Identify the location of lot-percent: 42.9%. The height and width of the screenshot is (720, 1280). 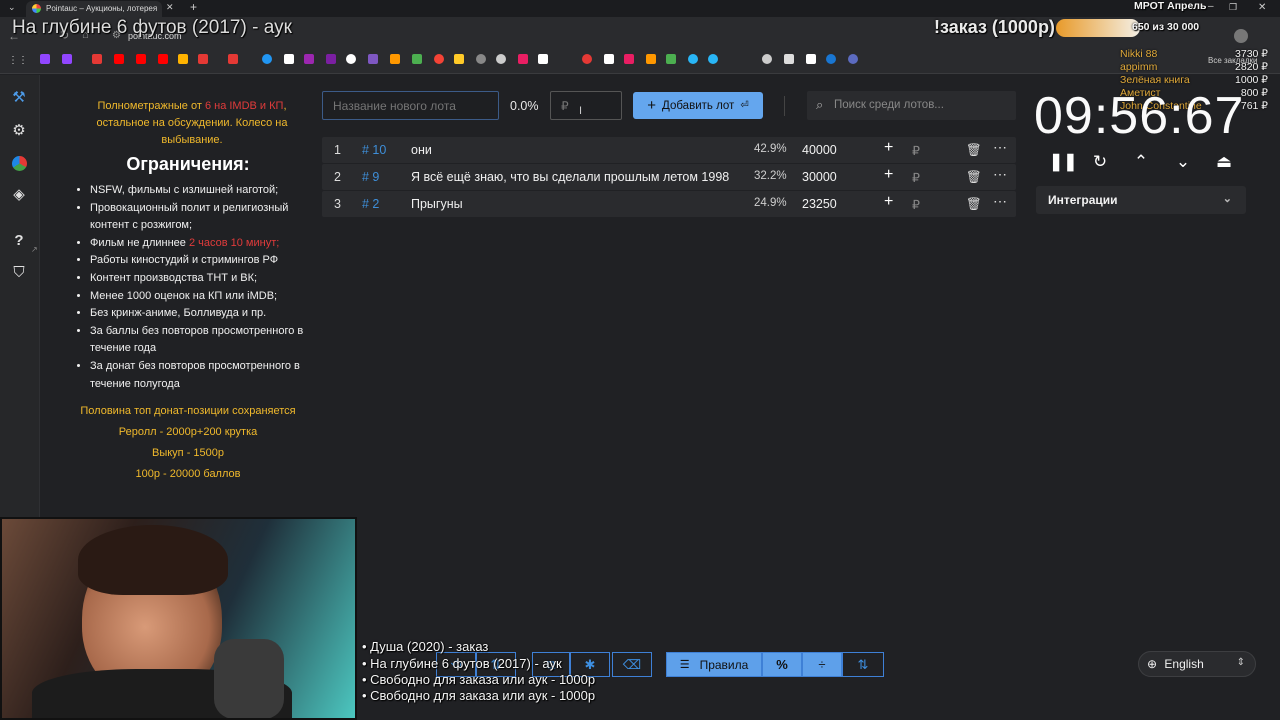
(770, 149).